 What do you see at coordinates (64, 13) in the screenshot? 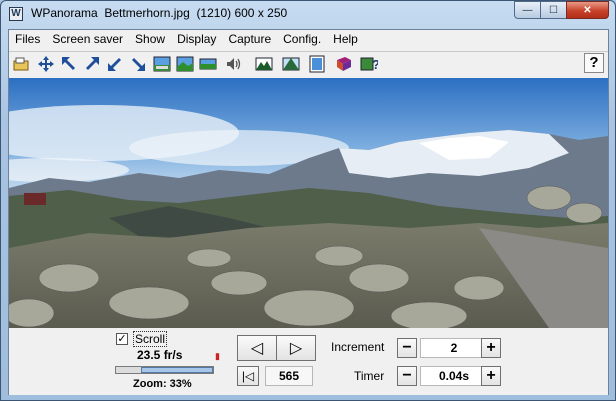
I see `app-name: WPanorama` at bounding box center [64, 13].